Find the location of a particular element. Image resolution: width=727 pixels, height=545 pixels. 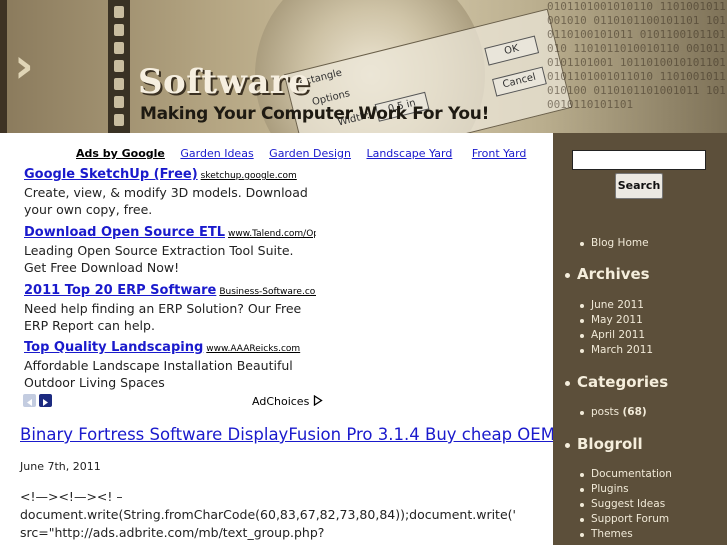

ad-url-link: sketchup.google.com is located at coordinates (249, 176).